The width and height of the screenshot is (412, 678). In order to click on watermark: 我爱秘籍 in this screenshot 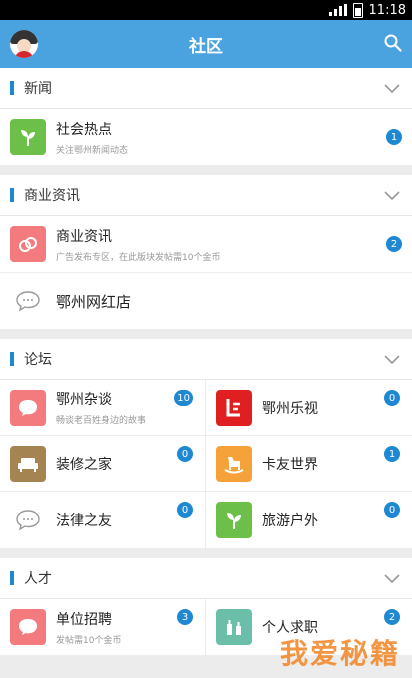, I will do `click(339, 653)`.